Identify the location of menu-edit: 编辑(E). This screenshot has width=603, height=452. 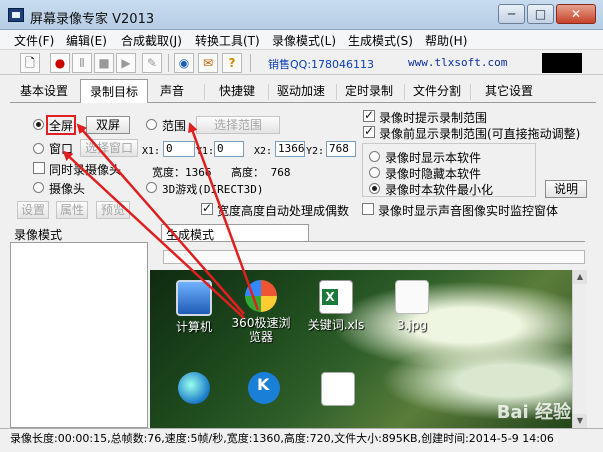
(86, 40).